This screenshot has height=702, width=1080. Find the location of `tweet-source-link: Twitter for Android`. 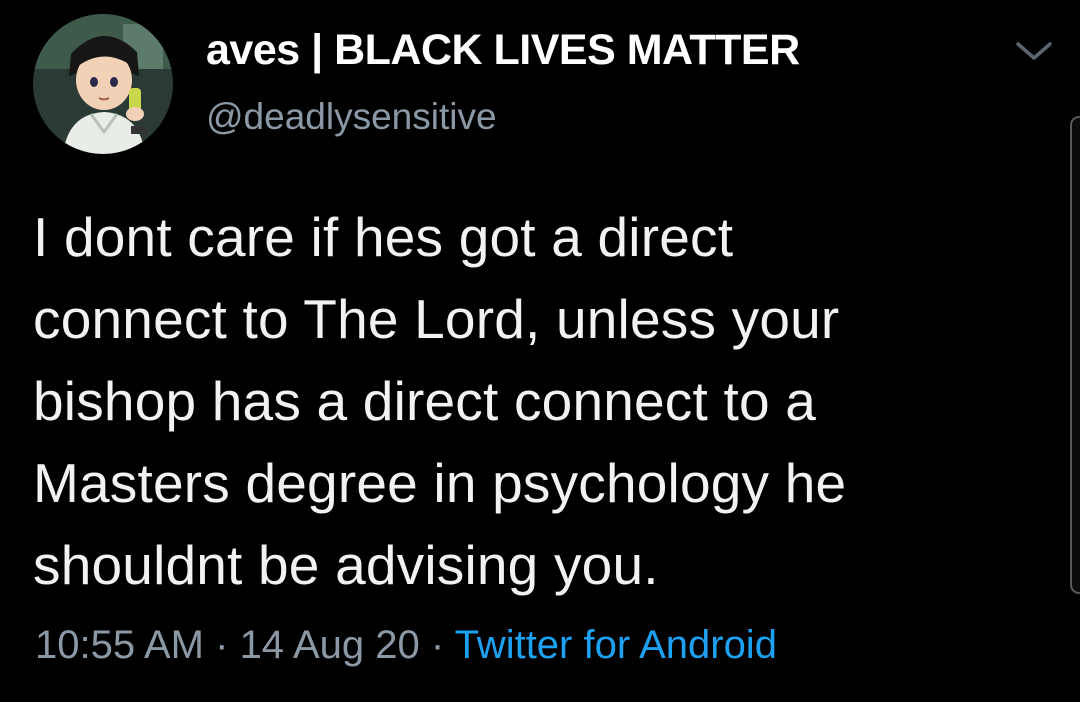

tweet-source-link: Twitter for Android is located at coordinates (616, 645).